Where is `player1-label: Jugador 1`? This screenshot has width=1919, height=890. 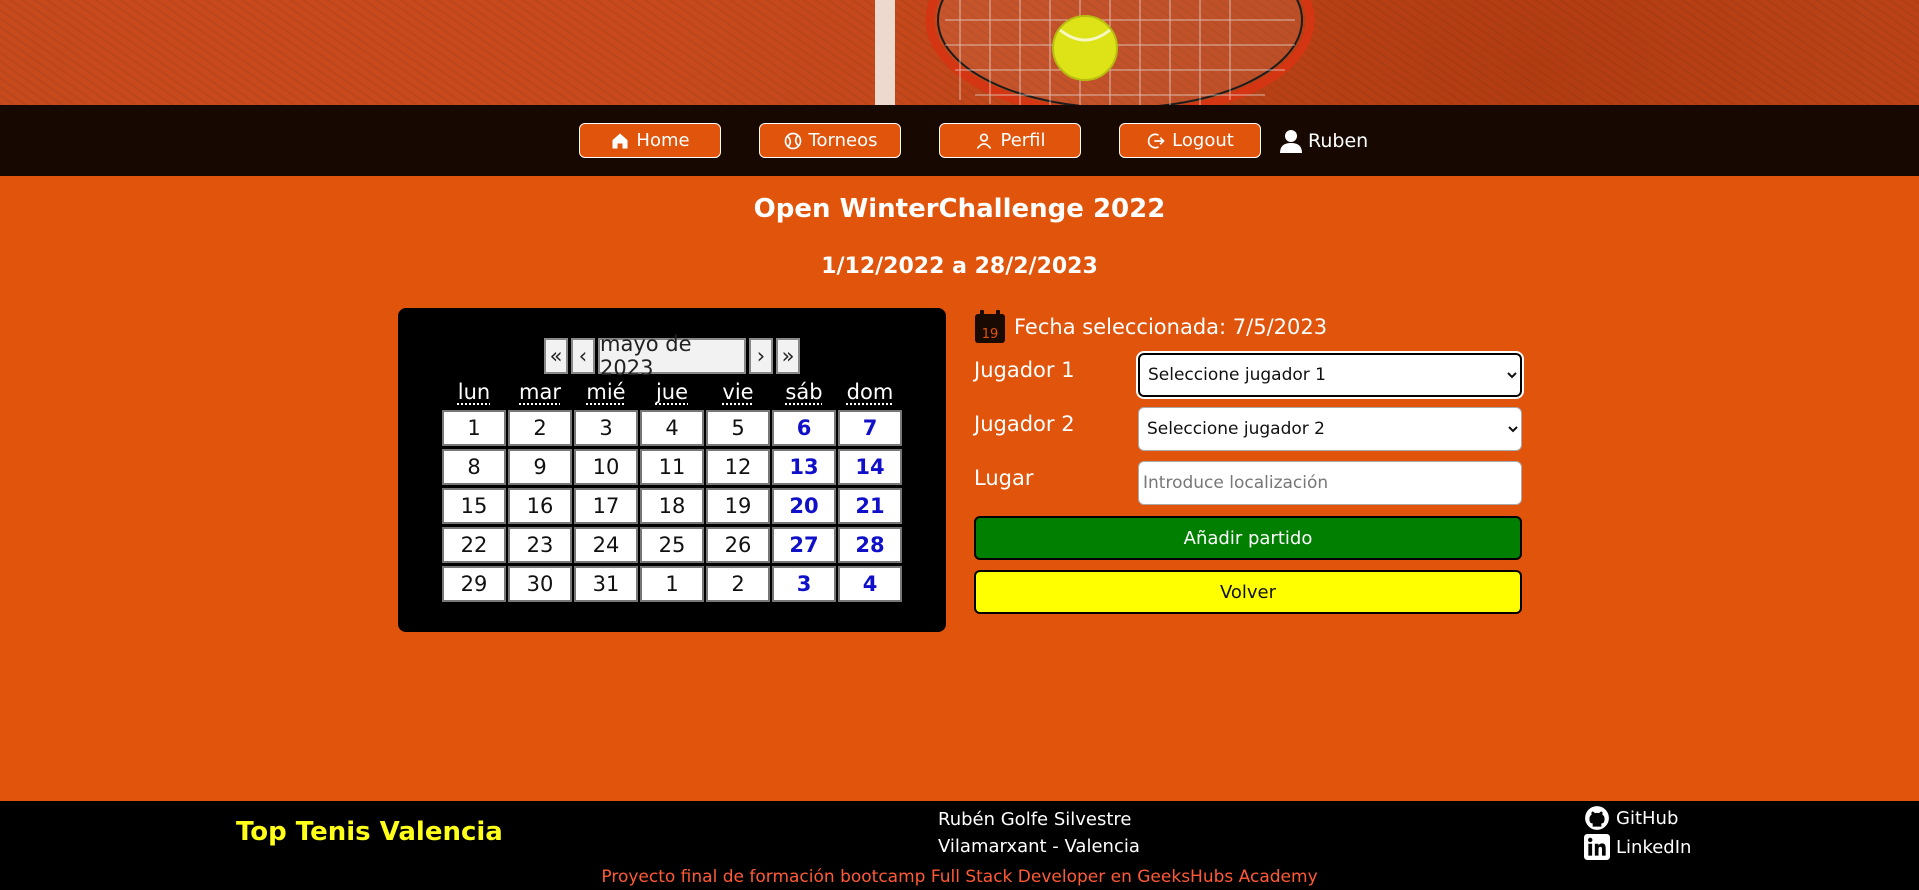 player1-label: Jugador 1 is located at coordinates (1024, 370).